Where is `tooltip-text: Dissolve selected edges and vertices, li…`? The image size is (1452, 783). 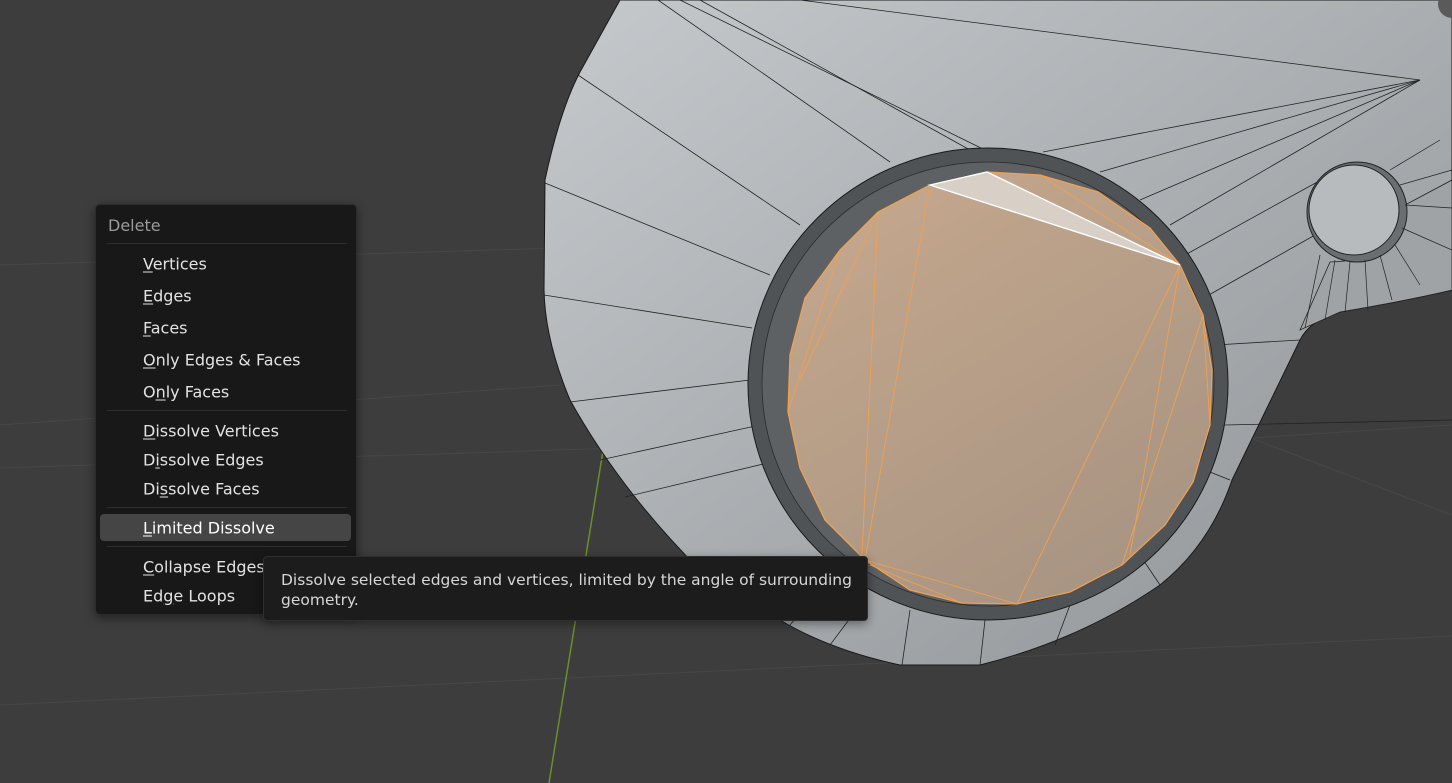
tooltip-text: Dissolve selected edges and vertices, li… is located at coordinates (566, 590).